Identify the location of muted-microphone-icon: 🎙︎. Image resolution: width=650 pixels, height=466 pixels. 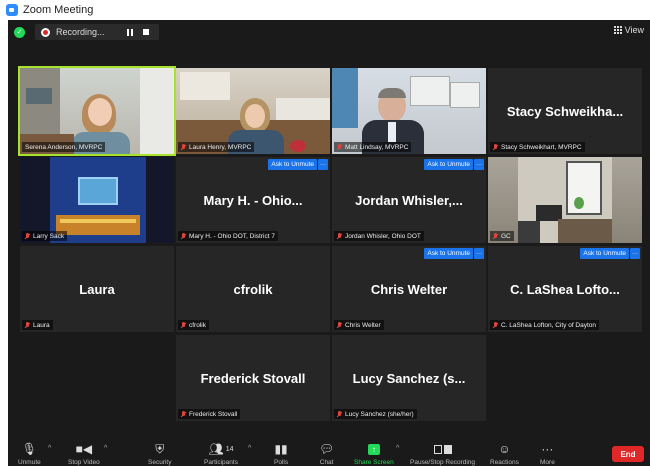
(29, 449).